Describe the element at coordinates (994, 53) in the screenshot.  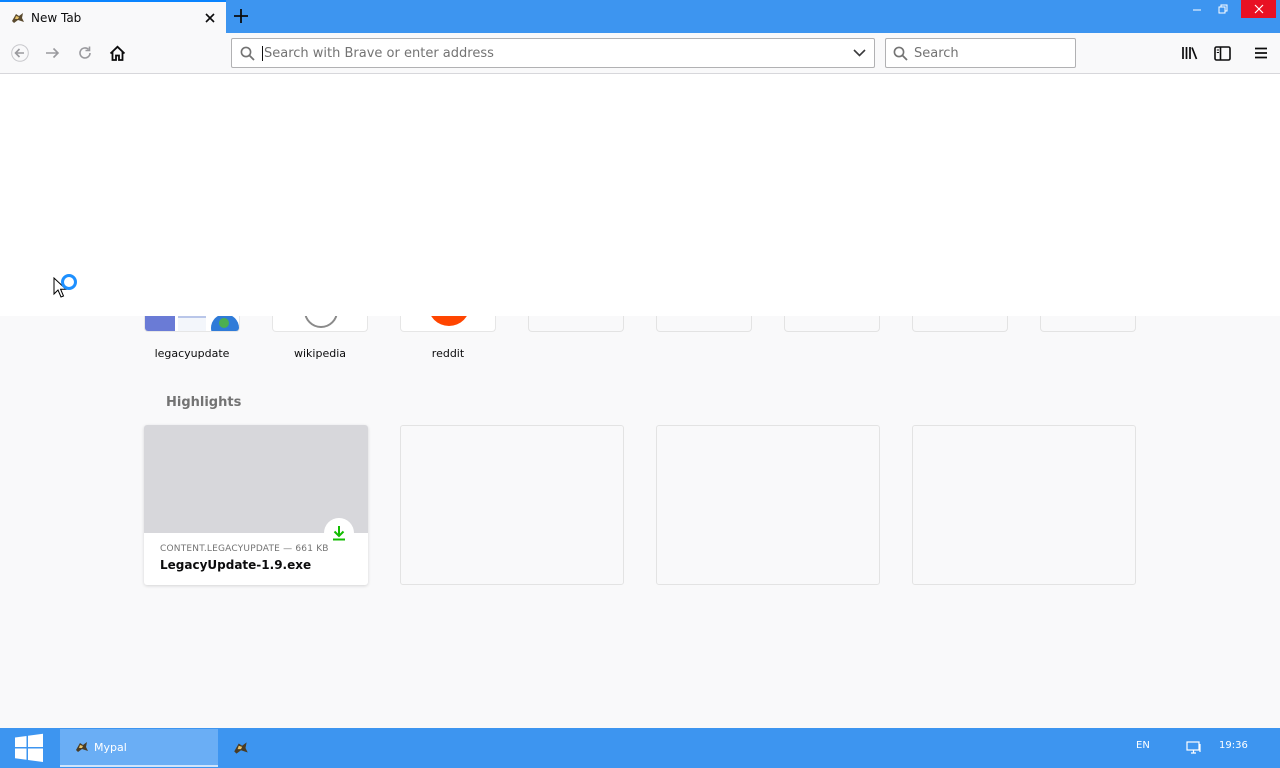
I see `search-input` at that location.